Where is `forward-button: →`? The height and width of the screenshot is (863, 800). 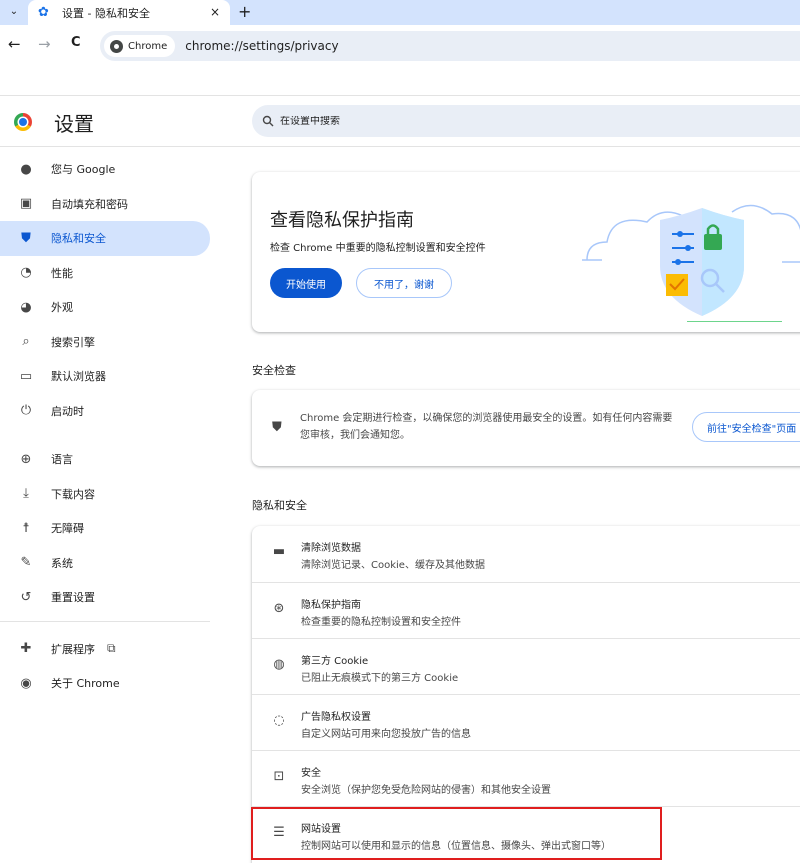
forward-button: → is located at coordinates (44, 44).